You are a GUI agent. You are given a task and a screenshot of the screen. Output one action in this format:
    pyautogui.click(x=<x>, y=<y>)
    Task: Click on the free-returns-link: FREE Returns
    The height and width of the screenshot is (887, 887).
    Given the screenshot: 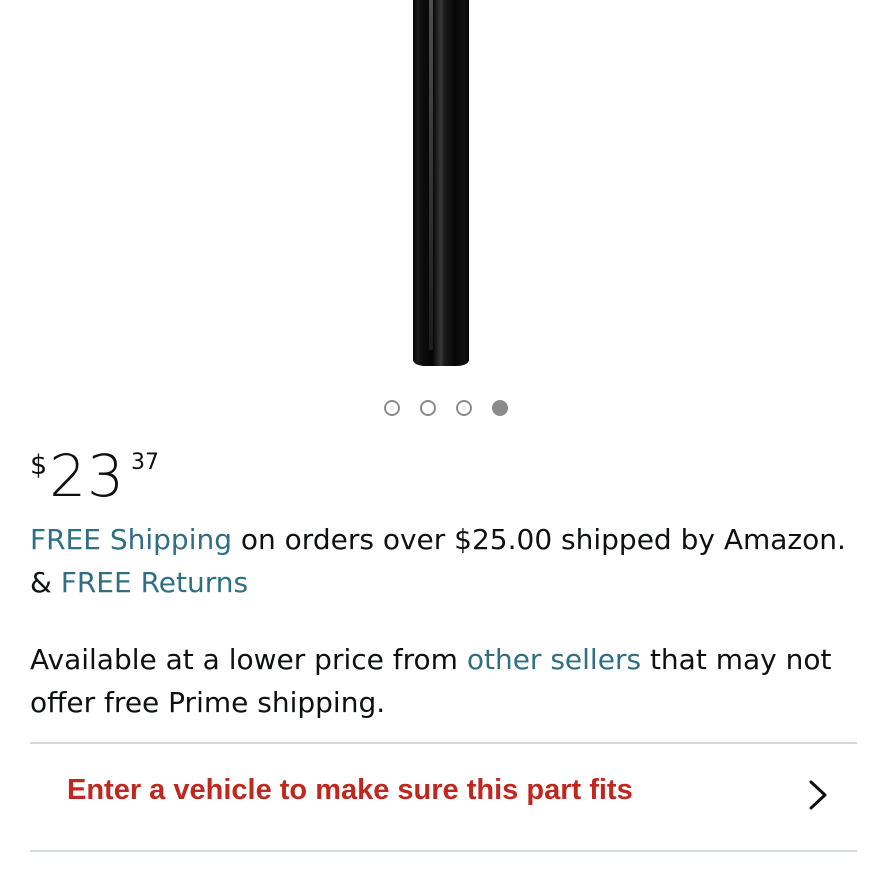 What is the action you would take?
    pyautogui.click(x=154, y=582)
    